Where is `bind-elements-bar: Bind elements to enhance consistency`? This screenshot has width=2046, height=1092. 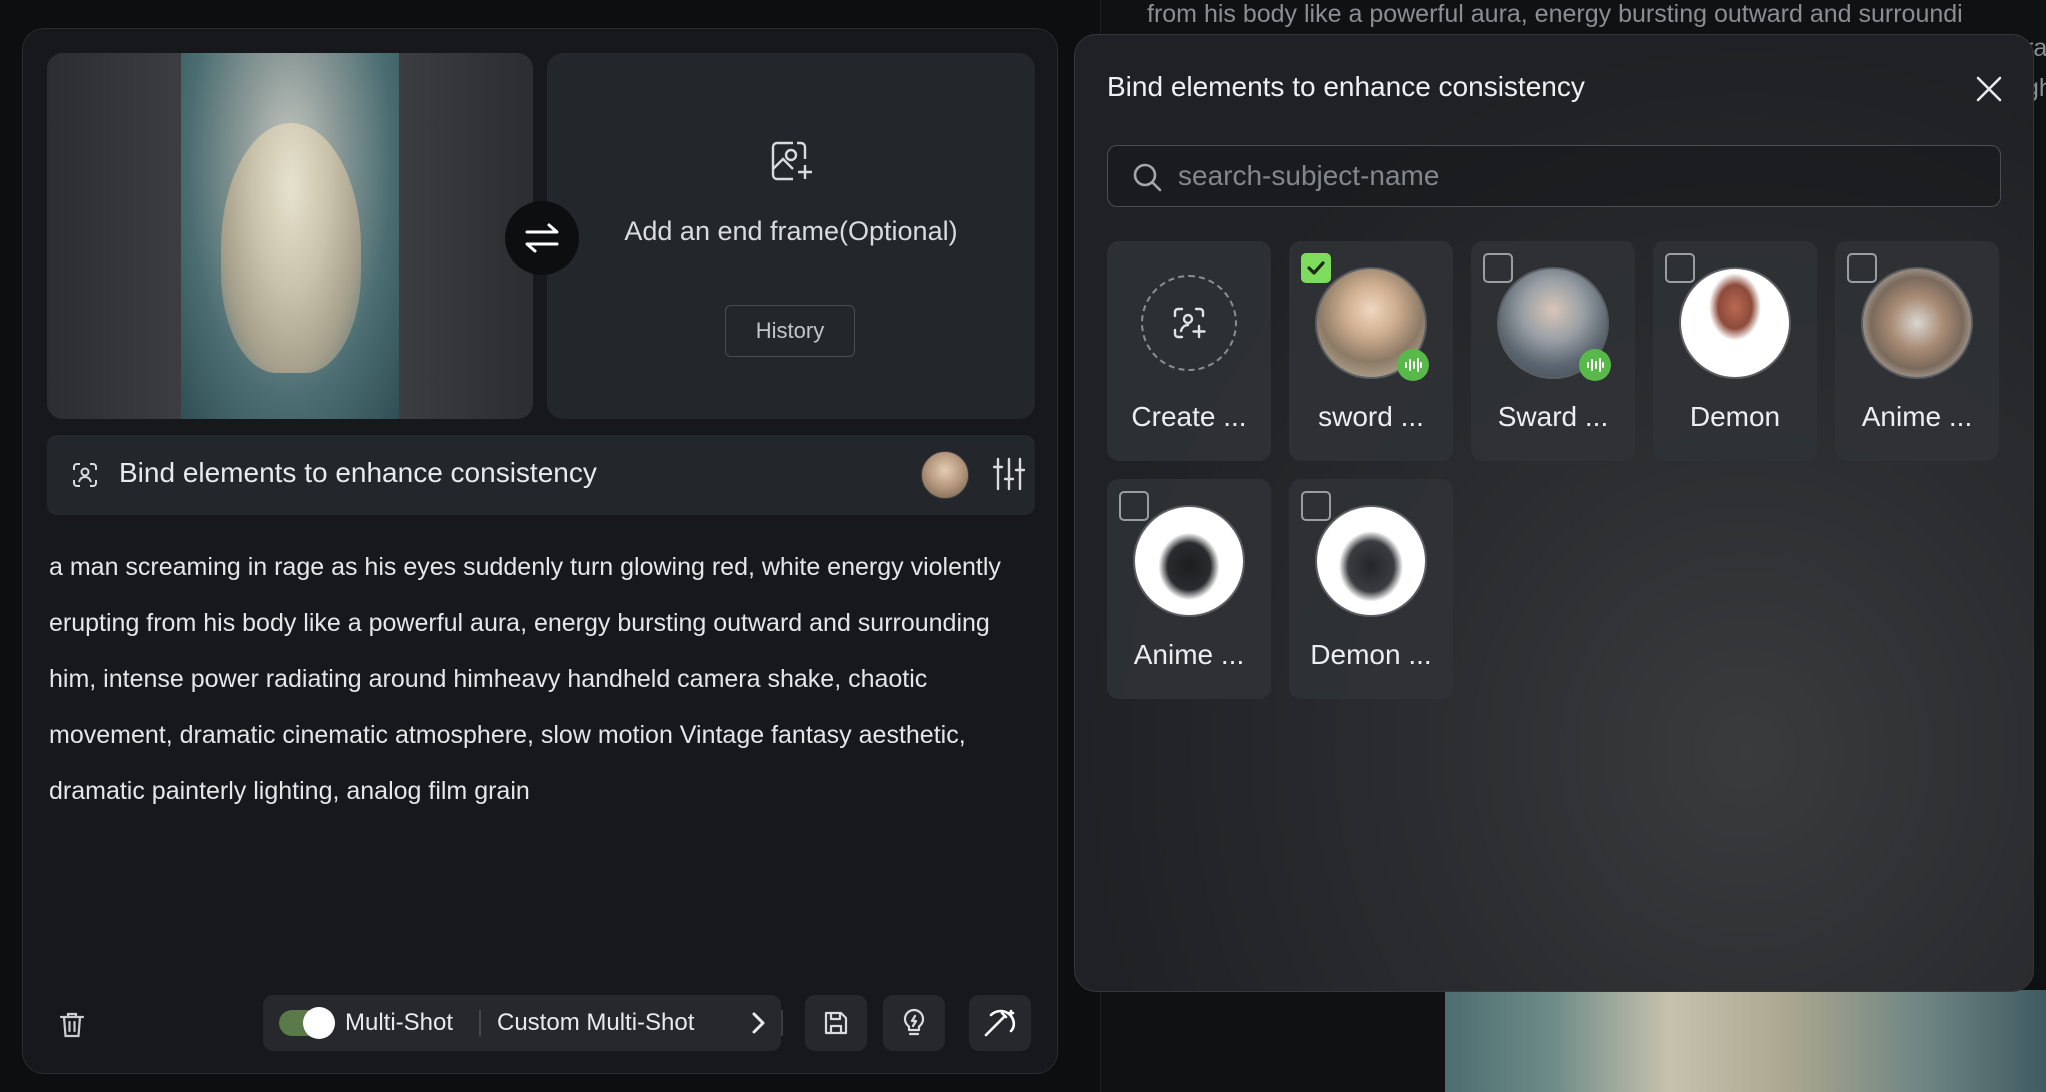
bind-elements-bar: Bind elements to enhance consistency is located at coordinates (541, 475).